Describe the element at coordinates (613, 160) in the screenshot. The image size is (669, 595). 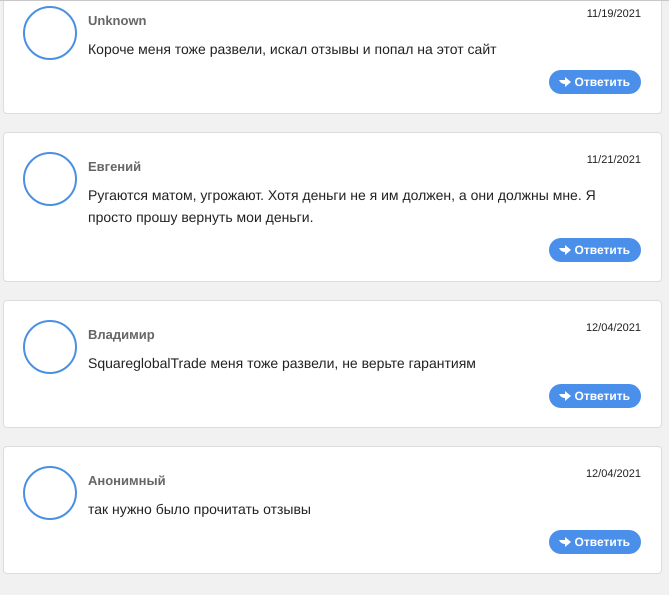
I see `comment-date: 11/21/2021` at that location.